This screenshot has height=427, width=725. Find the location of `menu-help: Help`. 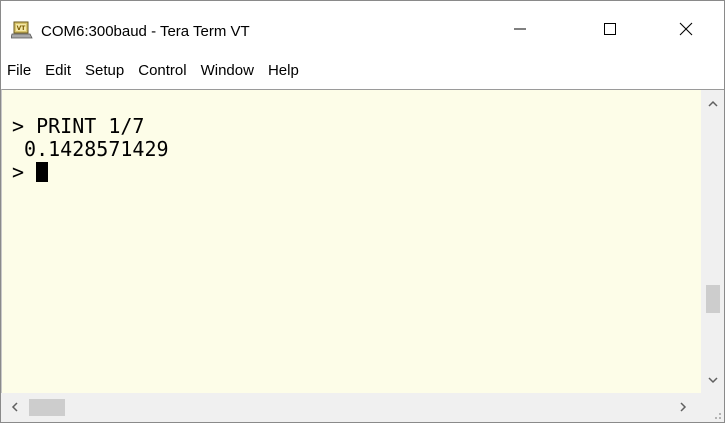

menu-help: Help is located at coordinates (283, 71).